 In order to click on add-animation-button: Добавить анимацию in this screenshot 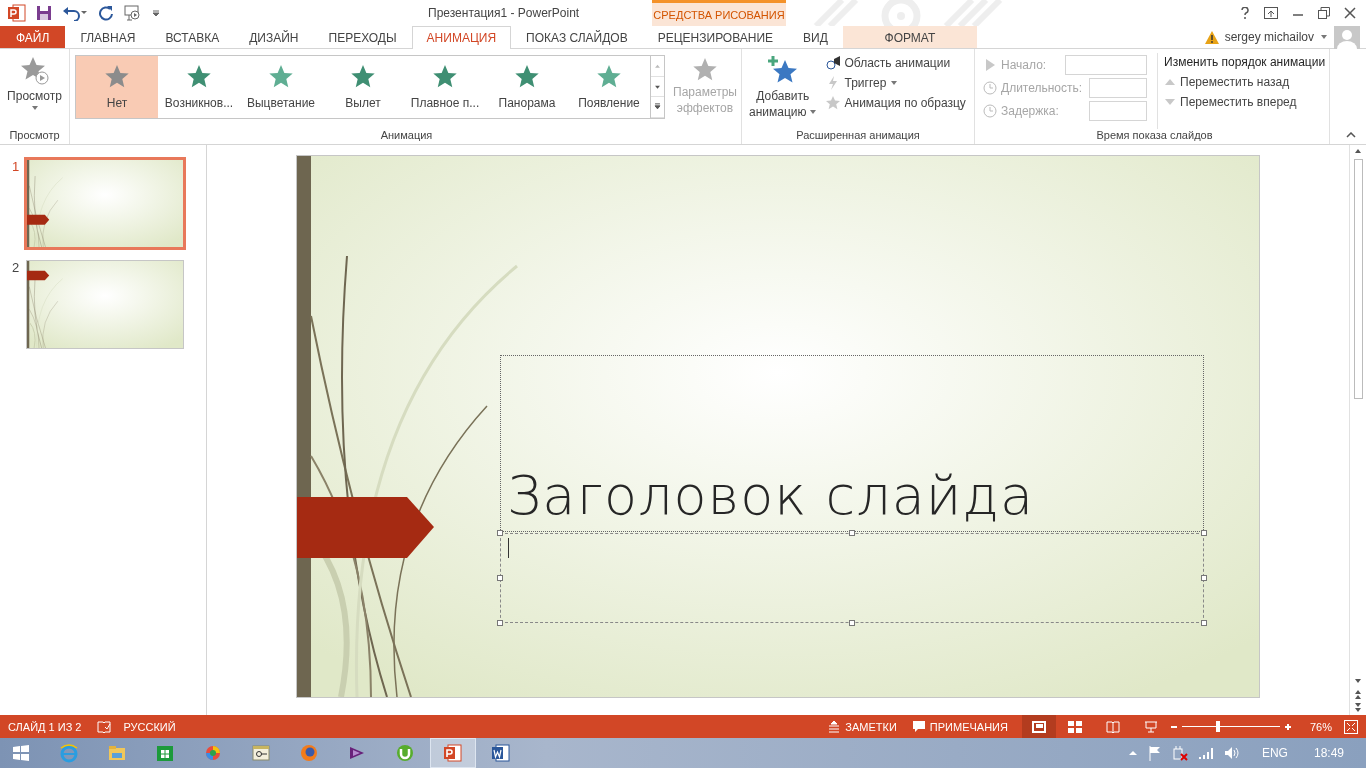, I will do `click(783, 91)`.